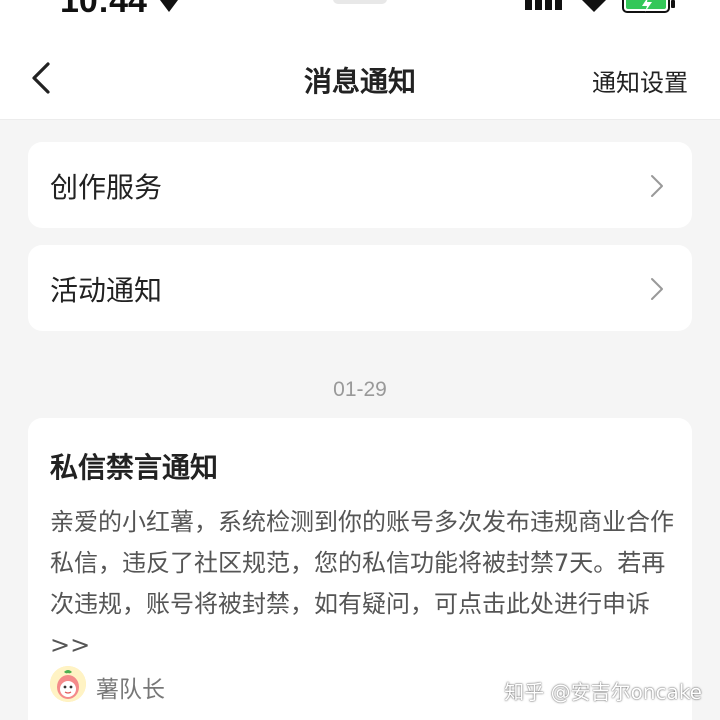 The width and height of the screenshot is (720, 720). I want to click on menu-item-activity-notifications: 活动通知, so click(360, 288).